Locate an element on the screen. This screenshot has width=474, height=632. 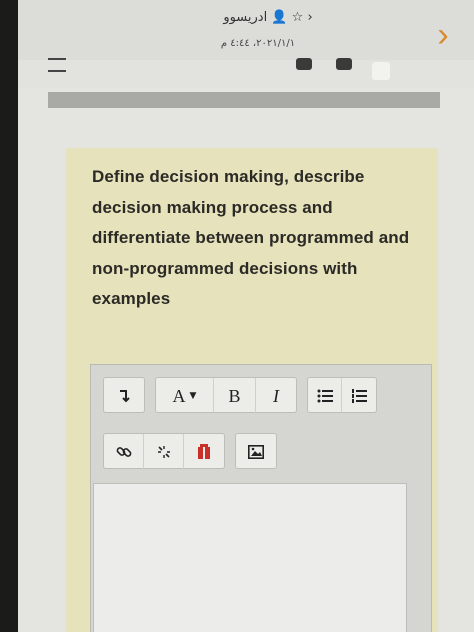
chat-icon is located at coordinates (344, 64).